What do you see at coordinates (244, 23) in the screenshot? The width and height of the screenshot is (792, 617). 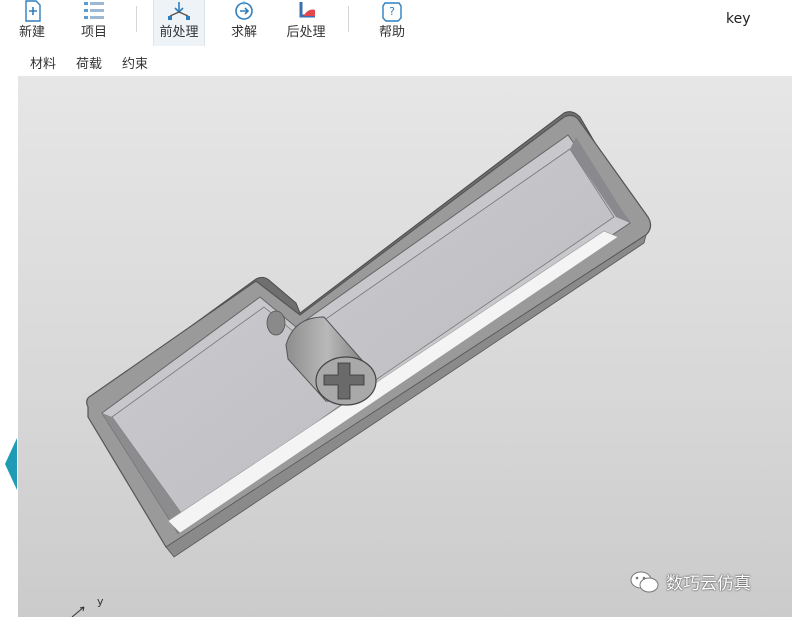 I see `solve-button: 求解` at bounding box center [244, 23].